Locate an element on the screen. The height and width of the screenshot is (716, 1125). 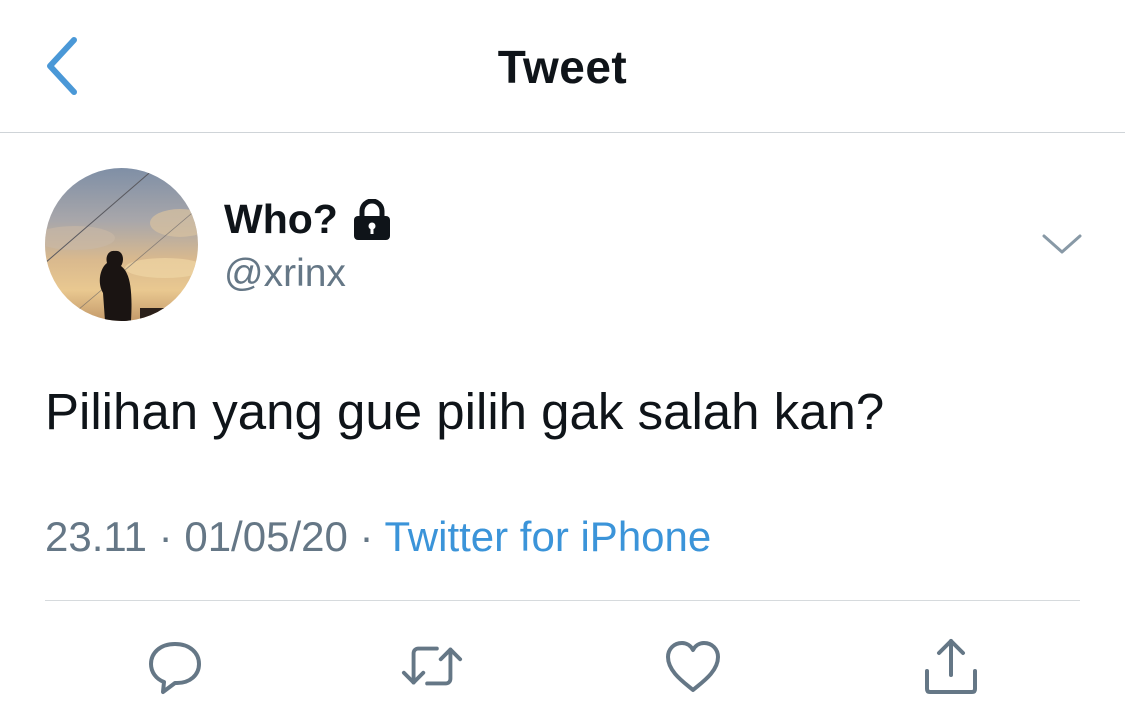
user-handle: @xrinx is located at coordinates (285, 274).